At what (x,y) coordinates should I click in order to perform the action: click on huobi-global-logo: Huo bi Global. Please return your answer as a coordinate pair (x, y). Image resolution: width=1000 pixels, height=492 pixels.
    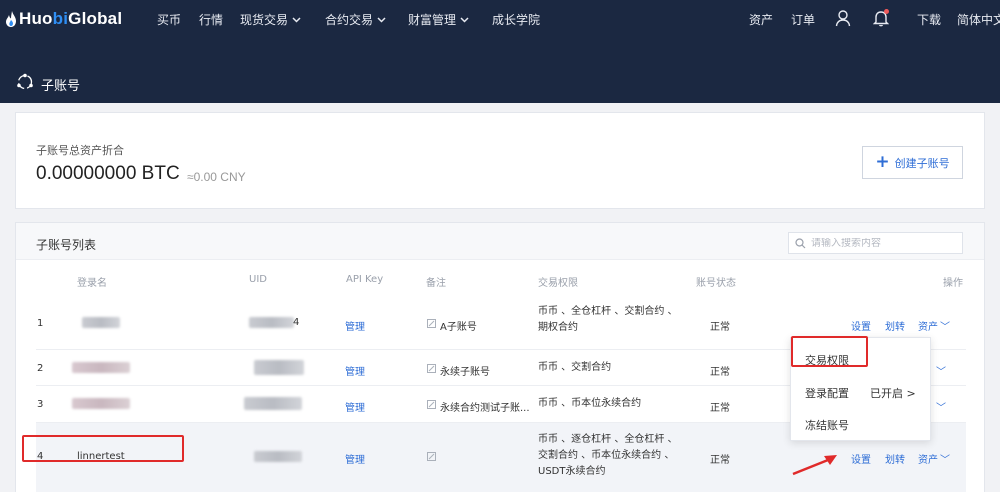
    Looking at the image, I should click on (64, 19).